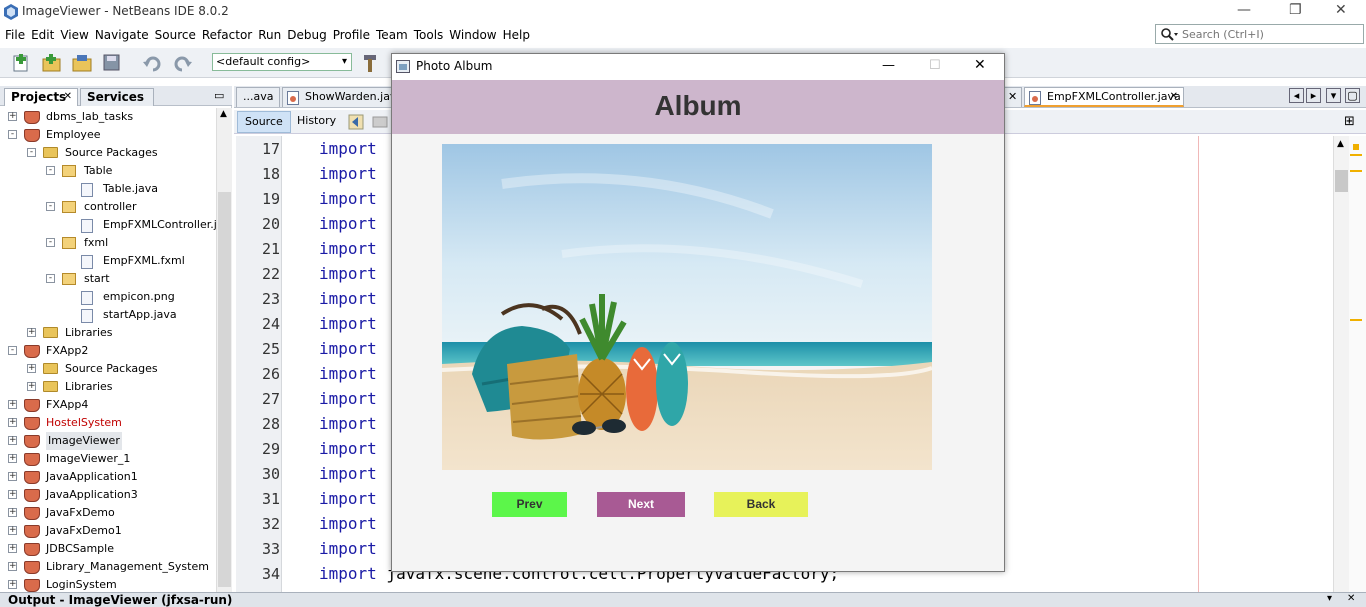 This screenshot has width=1366, height=607. What do you see at coordinates (351, 35) in the screenshot?
I see `menu-profile: Profile` at bounding box center [351, 35].